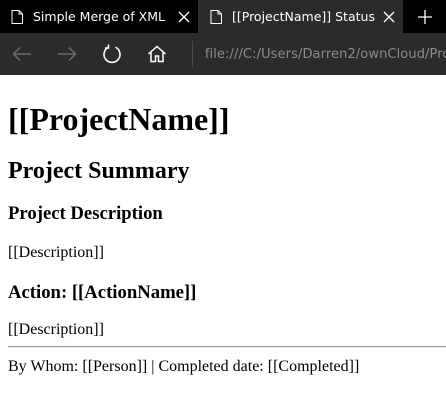  I want to click on tab-title: [[ProjectName]] Status F, so click(303, 16).